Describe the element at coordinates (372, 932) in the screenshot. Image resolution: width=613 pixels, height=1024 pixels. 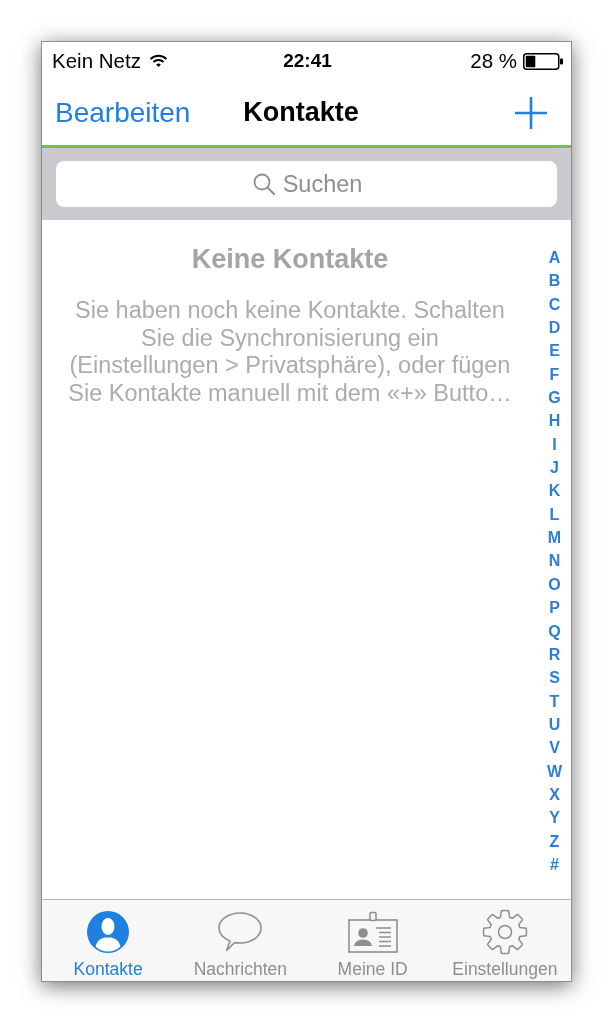
I see `id-card-icon` at that location.